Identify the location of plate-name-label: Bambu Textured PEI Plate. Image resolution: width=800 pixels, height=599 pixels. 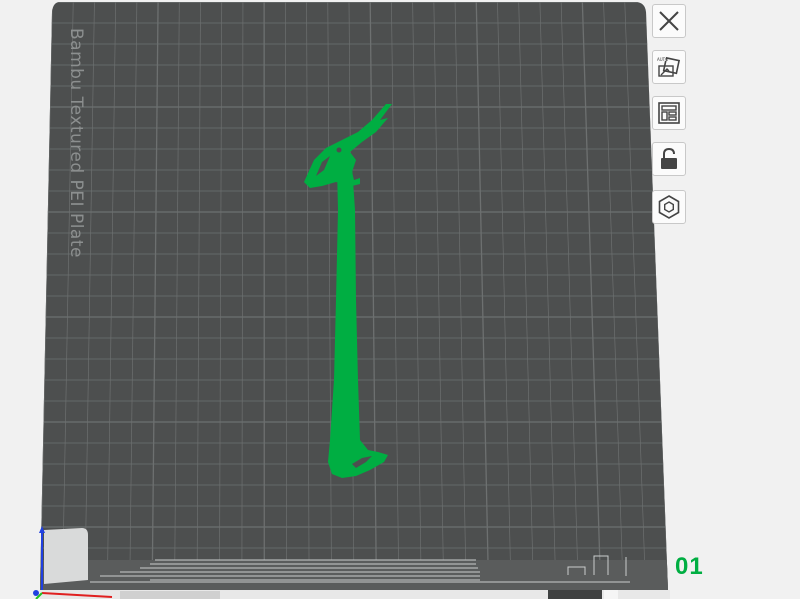
(76, 143).